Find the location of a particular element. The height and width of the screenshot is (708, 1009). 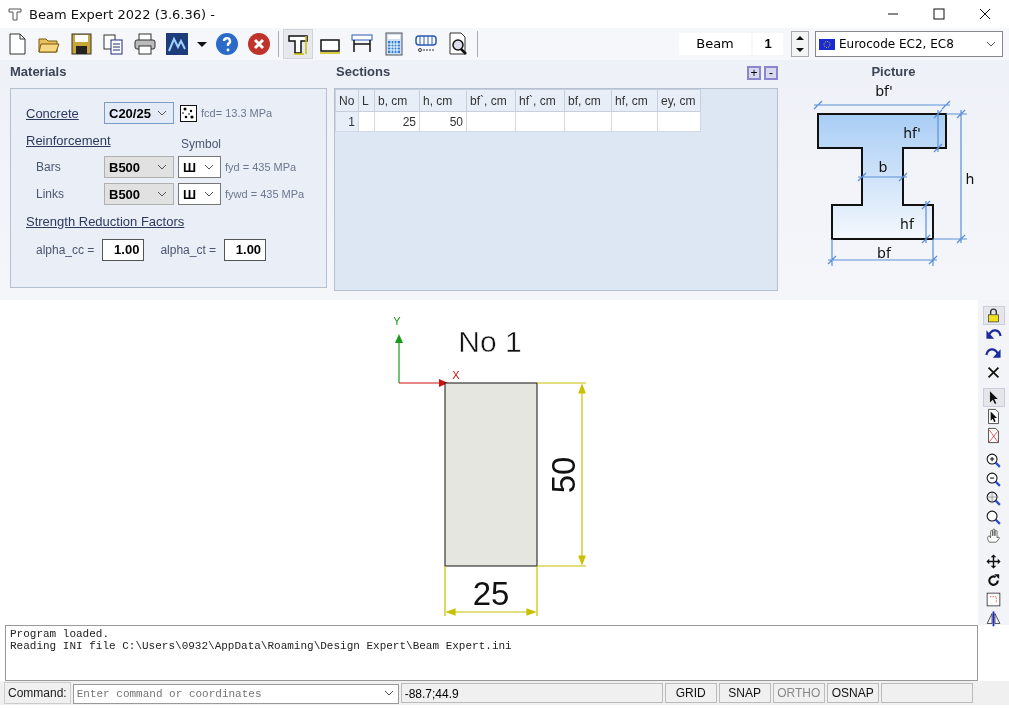

panel-title: Materials is located at coordinates (39, 71).